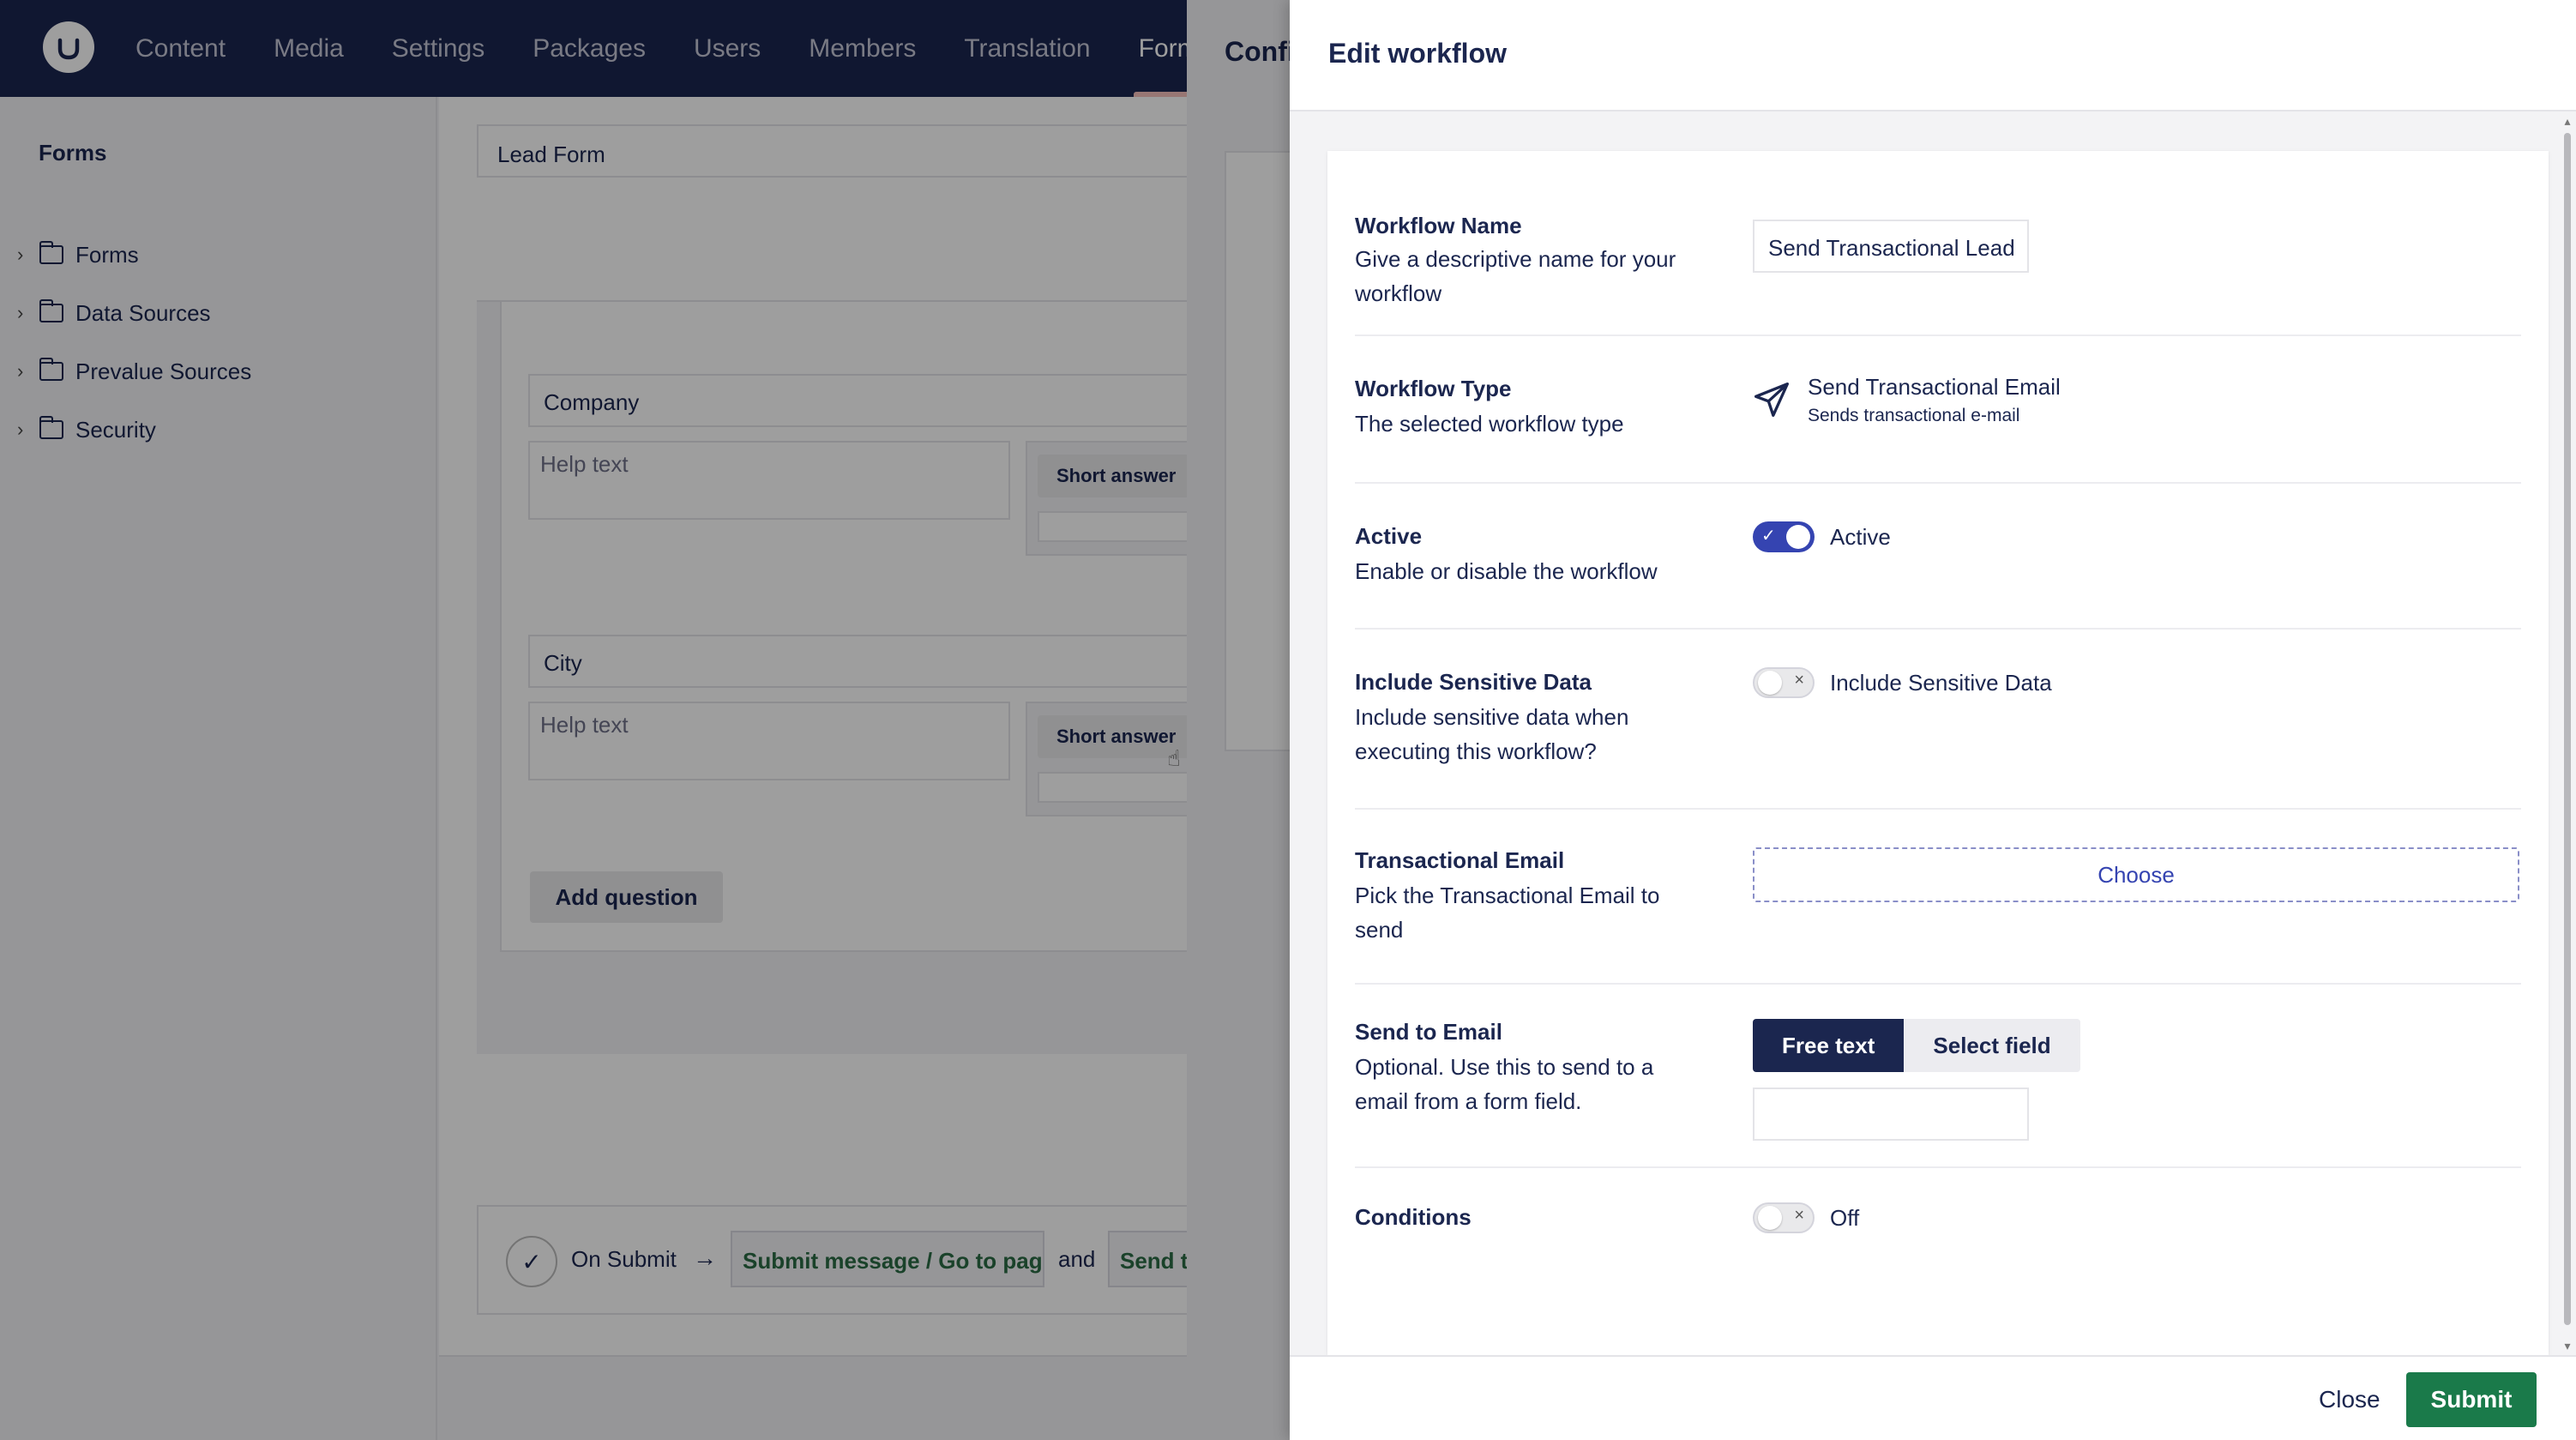  What do you see at coordinates (1417, 53) in the screenshot?
I see `panel-title: Edit workflow` at bounding box center [1417, 53].